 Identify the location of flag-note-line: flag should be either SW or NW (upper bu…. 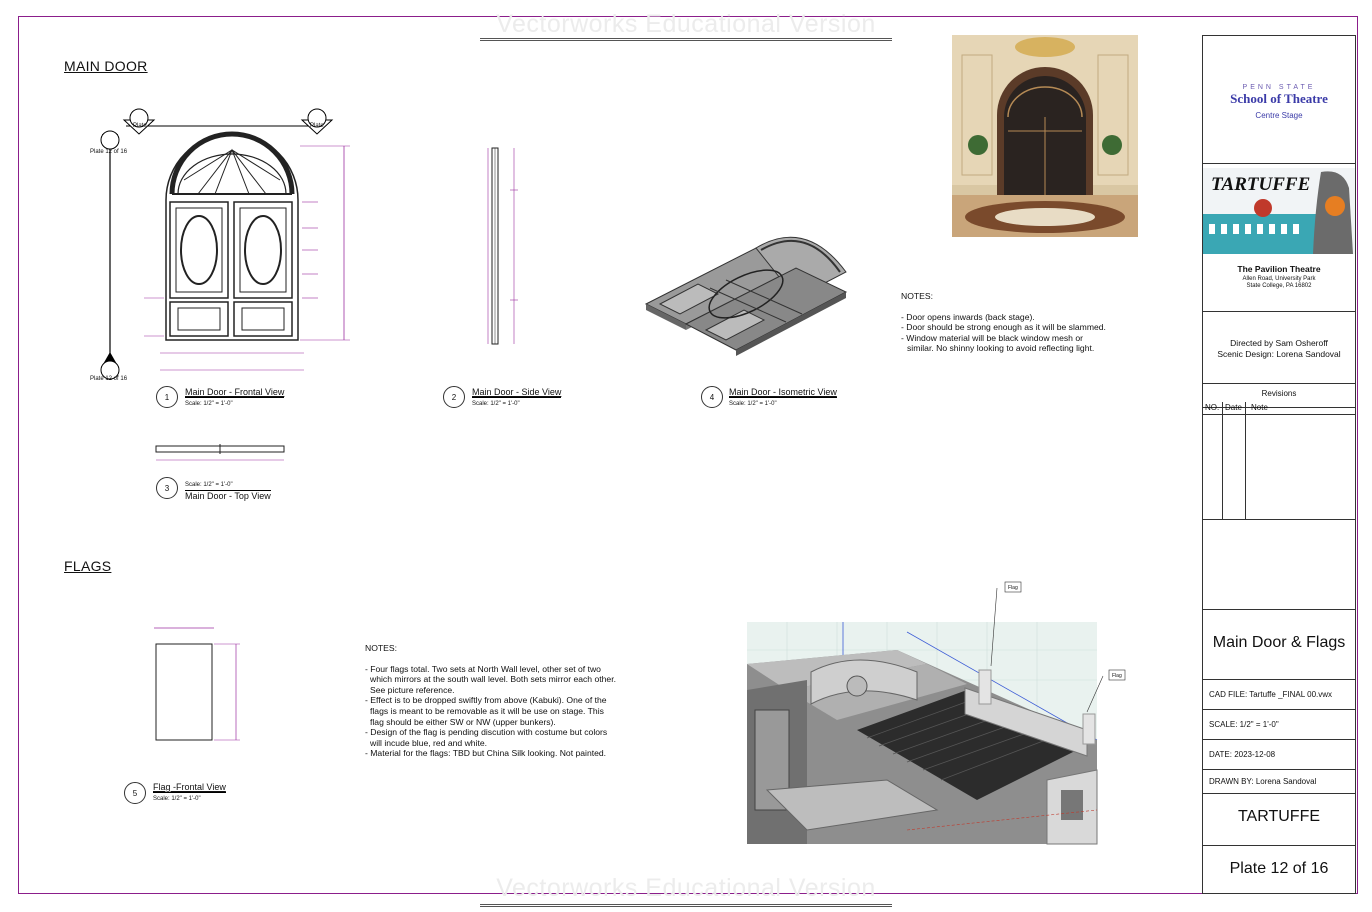
(463, 721).